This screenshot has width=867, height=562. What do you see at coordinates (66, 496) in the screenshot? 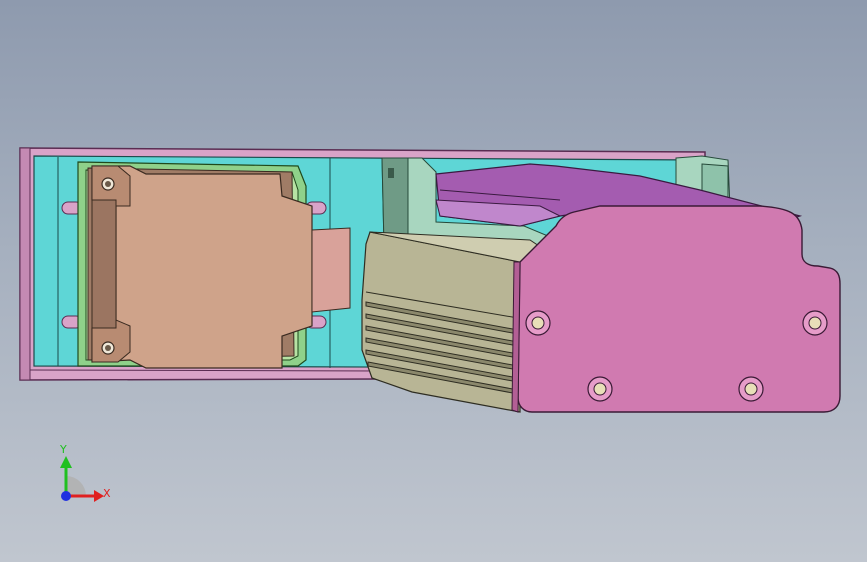
I see `z-axis-dot` at bounding box center [66, 496].